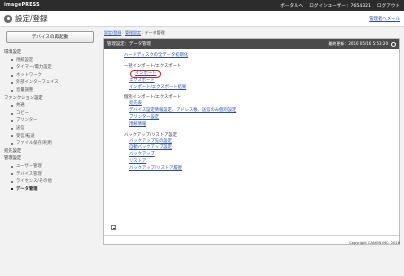 The height and width of the screenshot is (276, 404). I want to click on panel-header: 管理設定：データ管理 最終更新：2016 05/16 5:53:20, so click(251, 44).